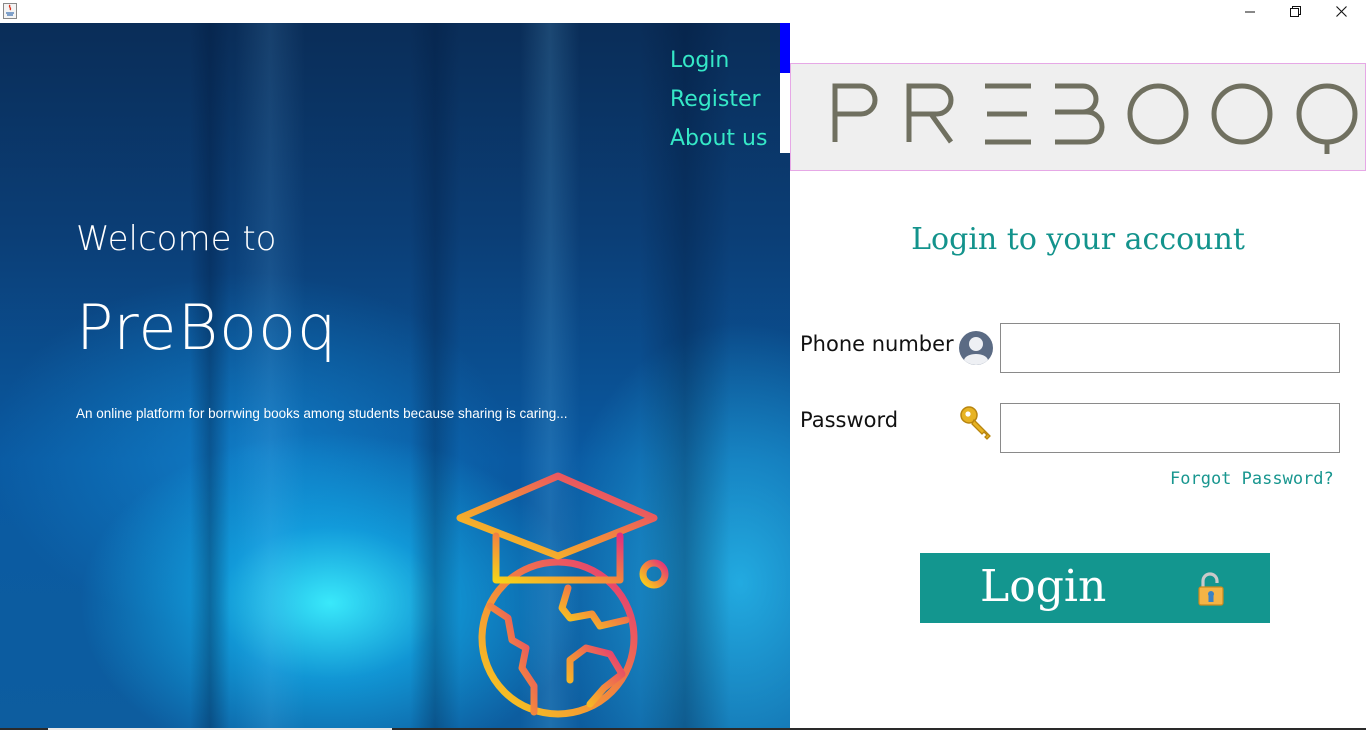 The width and height of the screenshot is (1366, 730). I want to click on minimize-button, so click(1250, 11).